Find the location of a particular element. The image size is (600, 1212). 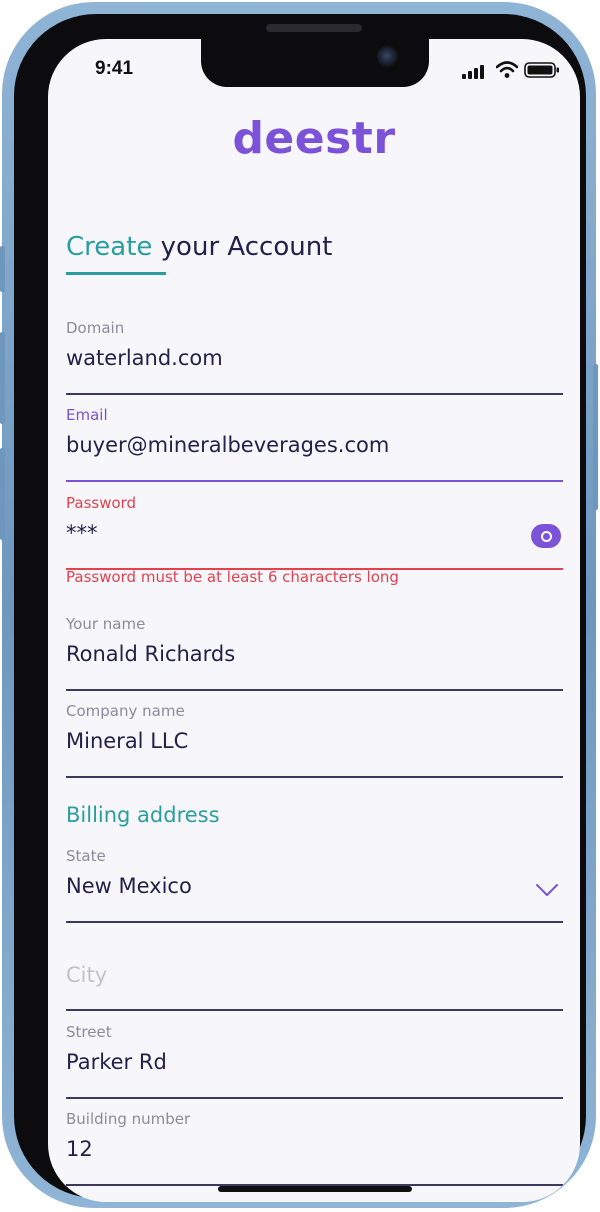

domain-field: Domain waterland.com is located at coordinates (314, 357).